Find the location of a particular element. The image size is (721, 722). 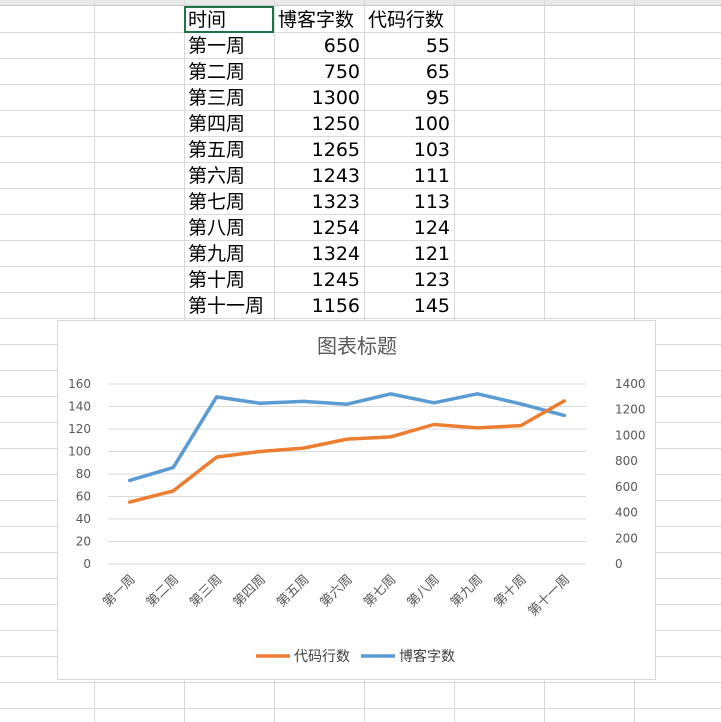

table-cell: 113 is located at coordinates (409, 202).